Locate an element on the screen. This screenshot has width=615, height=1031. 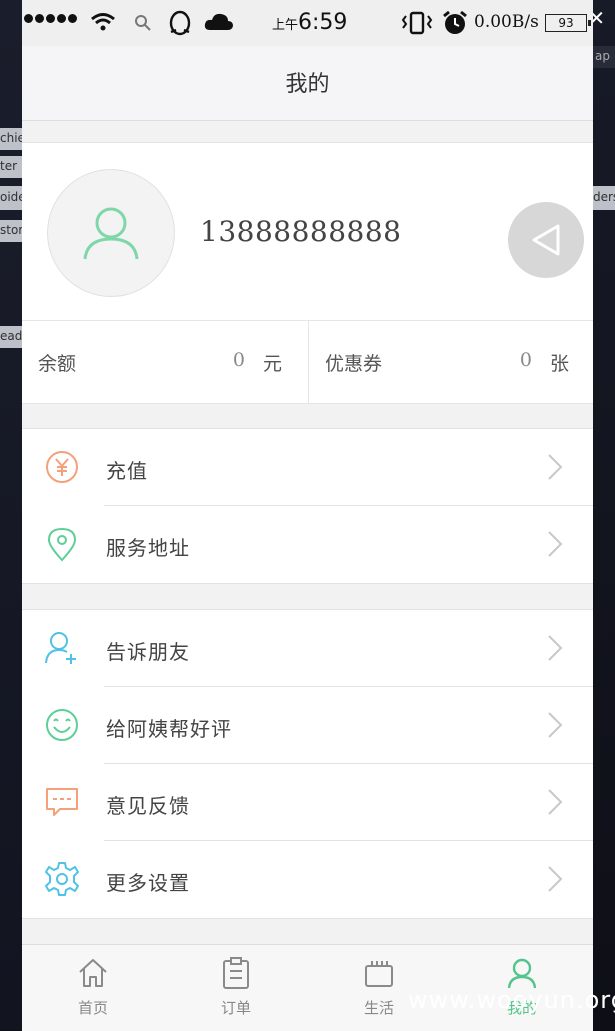
navigation-bar: 我的 is located at coordinates (307, 83).